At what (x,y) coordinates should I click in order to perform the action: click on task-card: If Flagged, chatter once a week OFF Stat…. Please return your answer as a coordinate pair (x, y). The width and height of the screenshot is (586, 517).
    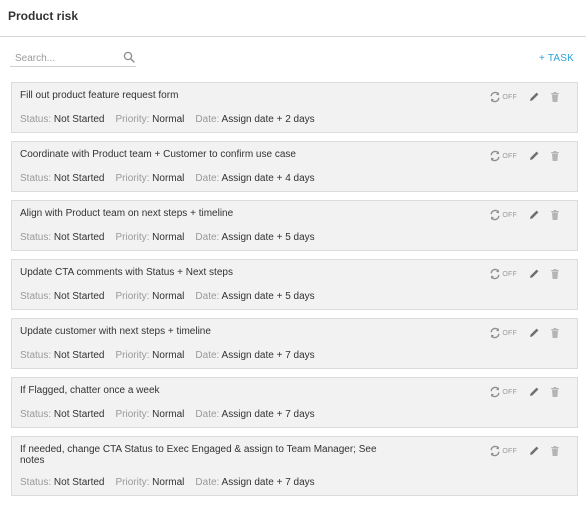
    Looking at the image, I should click on (294, 402).